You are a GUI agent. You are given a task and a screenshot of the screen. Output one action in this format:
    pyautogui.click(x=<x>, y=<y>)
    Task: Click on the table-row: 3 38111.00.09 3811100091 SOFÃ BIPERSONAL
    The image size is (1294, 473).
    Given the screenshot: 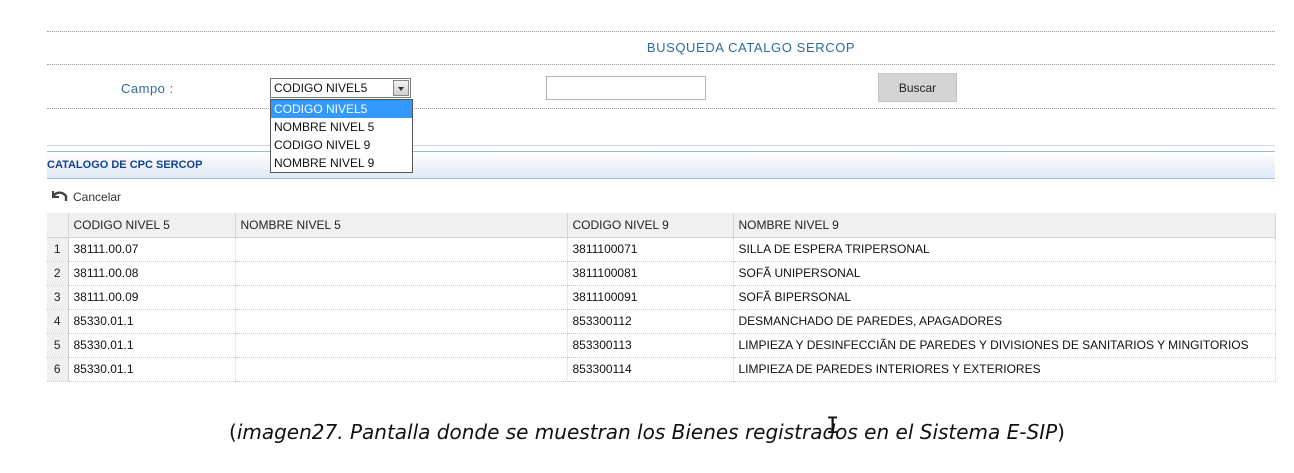 What is the action you would take?
    pyautogui.click(x=661, y=297)
    